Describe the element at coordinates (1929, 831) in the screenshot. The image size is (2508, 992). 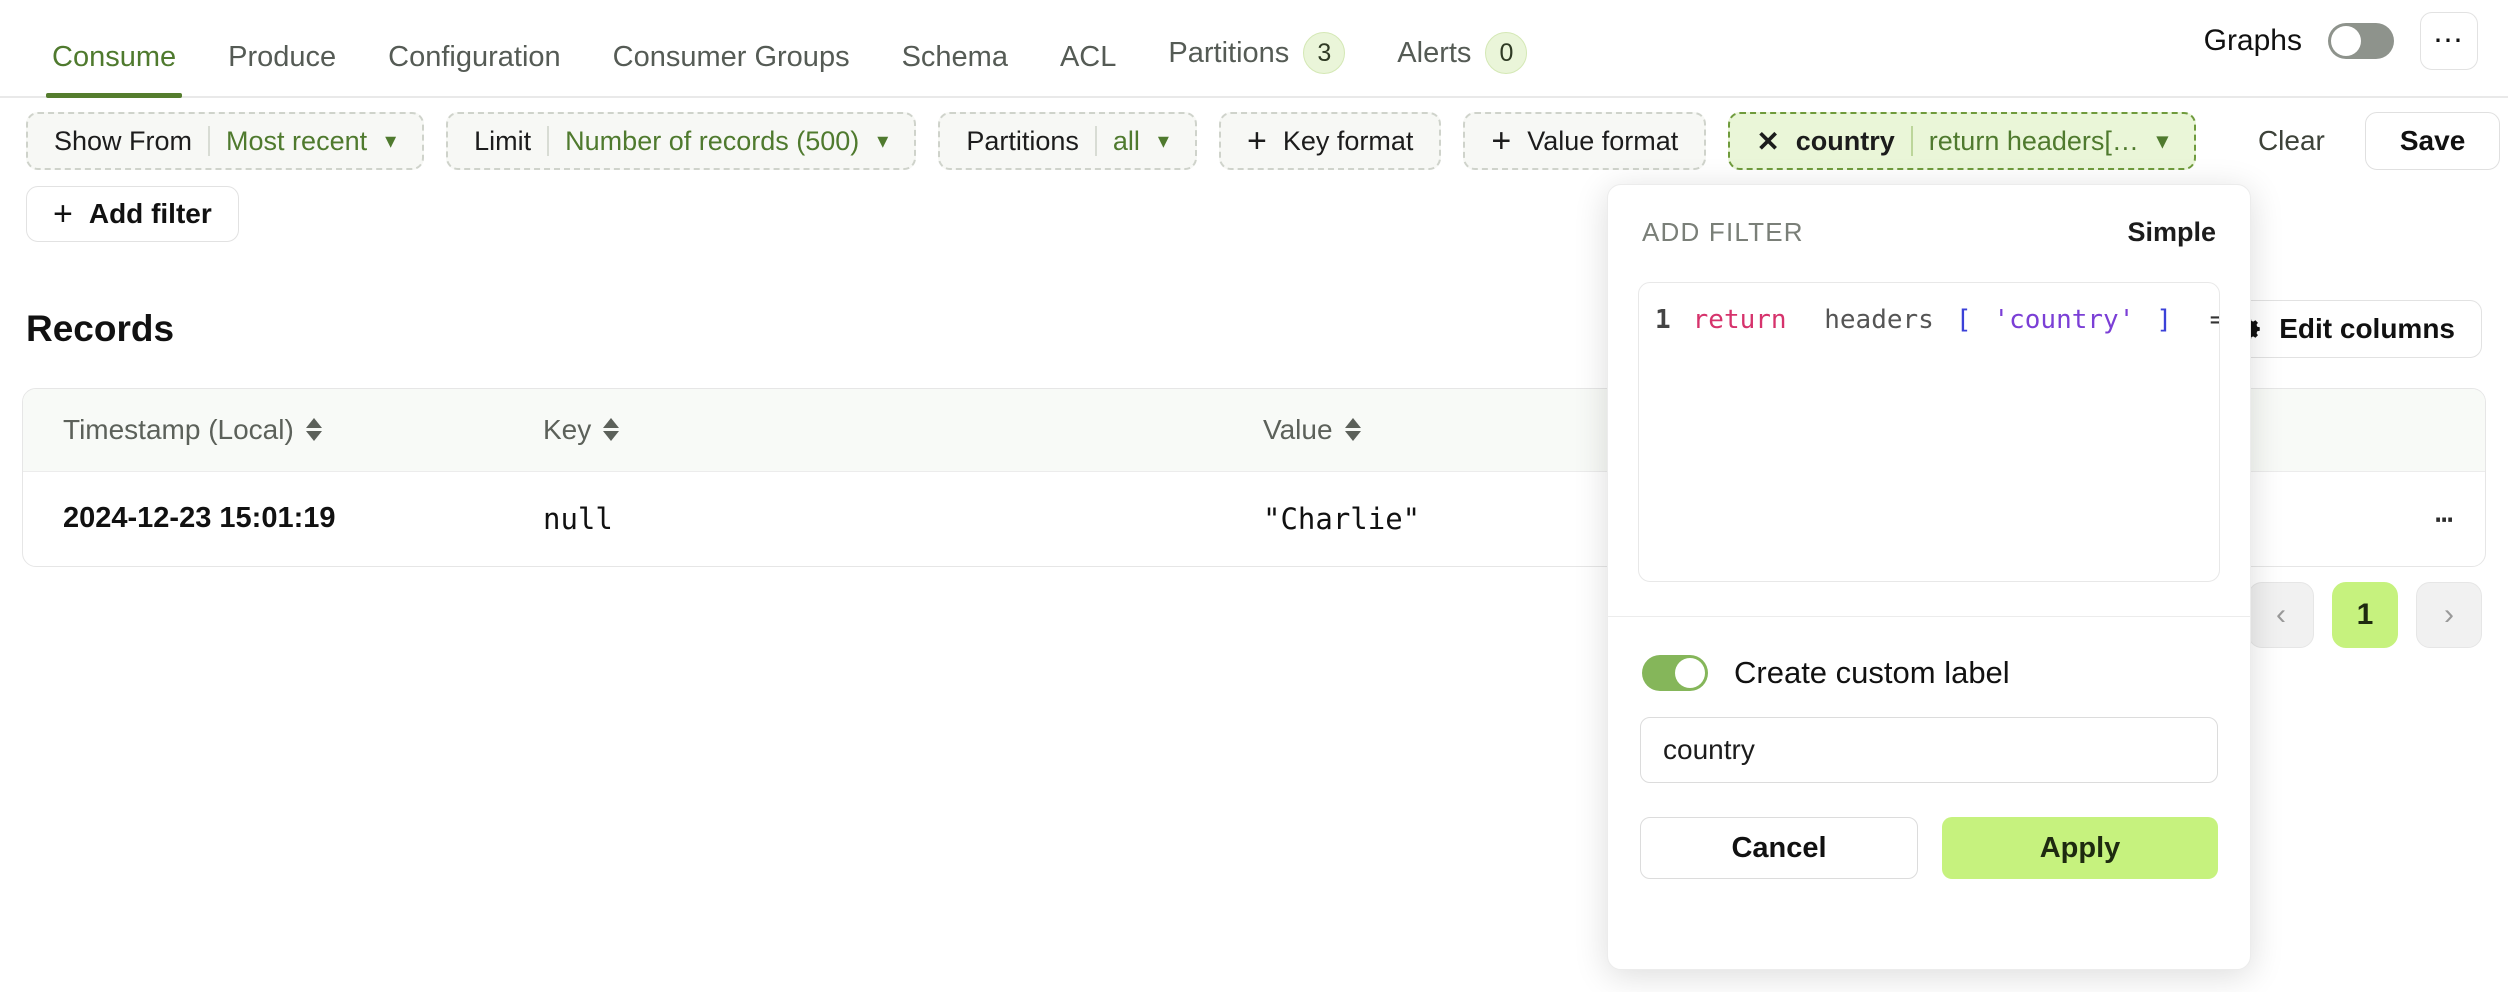
I see `popup-buttons: Cancel Apply` at that location.